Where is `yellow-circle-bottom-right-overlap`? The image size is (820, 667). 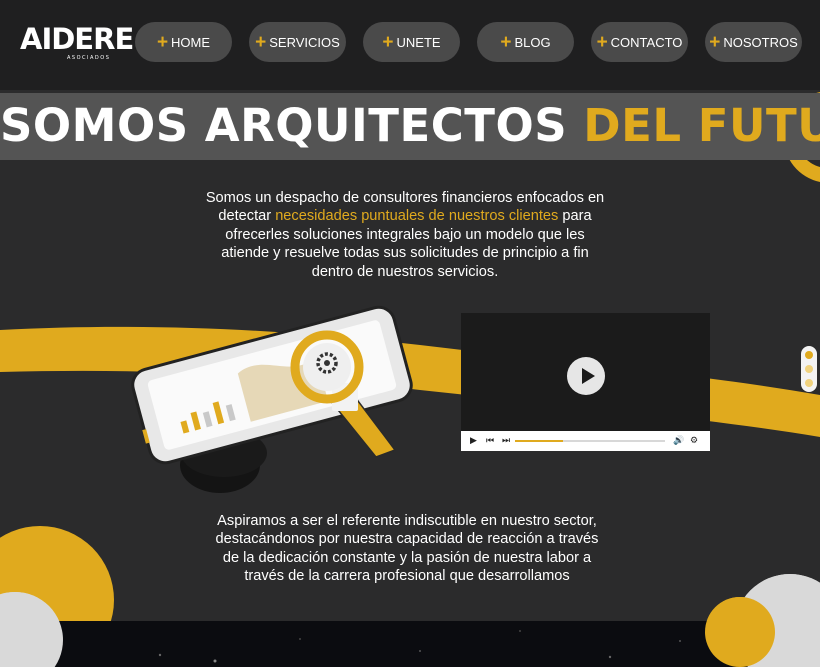
yellow-circle-bottom-right-overlap is located at coordinates (740, 632).